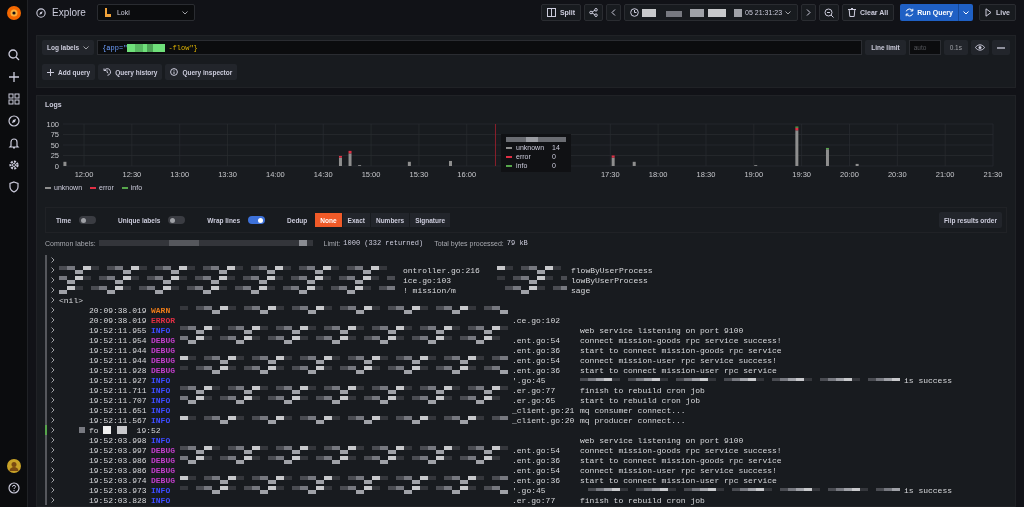  Describe the element at coordinates (71, 300) in the screenshot. I see `log-text: <nil>` at that location.